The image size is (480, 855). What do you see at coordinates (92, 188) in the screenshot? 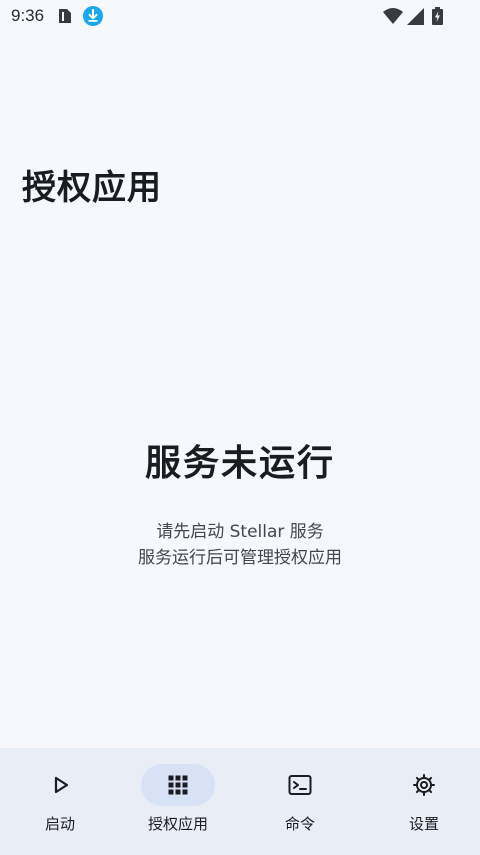
I see `page-title: 授权应用` at bounding box center [92, 188].